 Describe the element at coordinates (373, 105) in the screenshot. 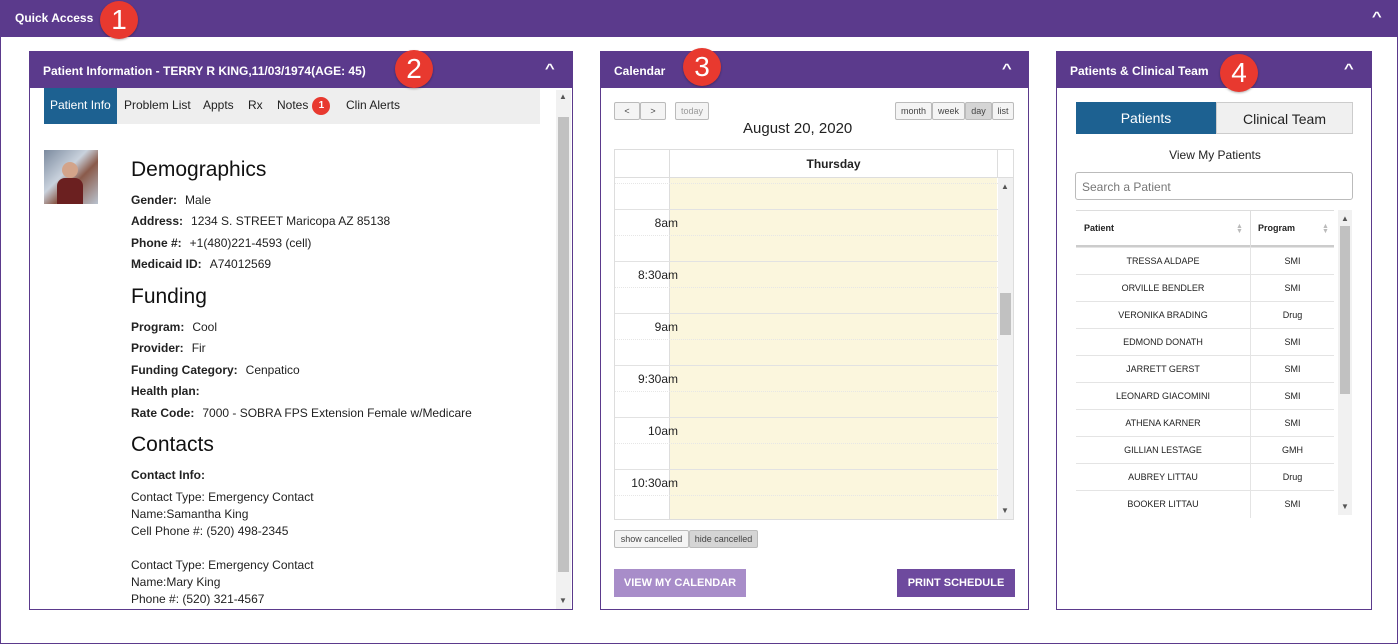

I see `tab-clin-alerts: Clin Alerts` at that location.